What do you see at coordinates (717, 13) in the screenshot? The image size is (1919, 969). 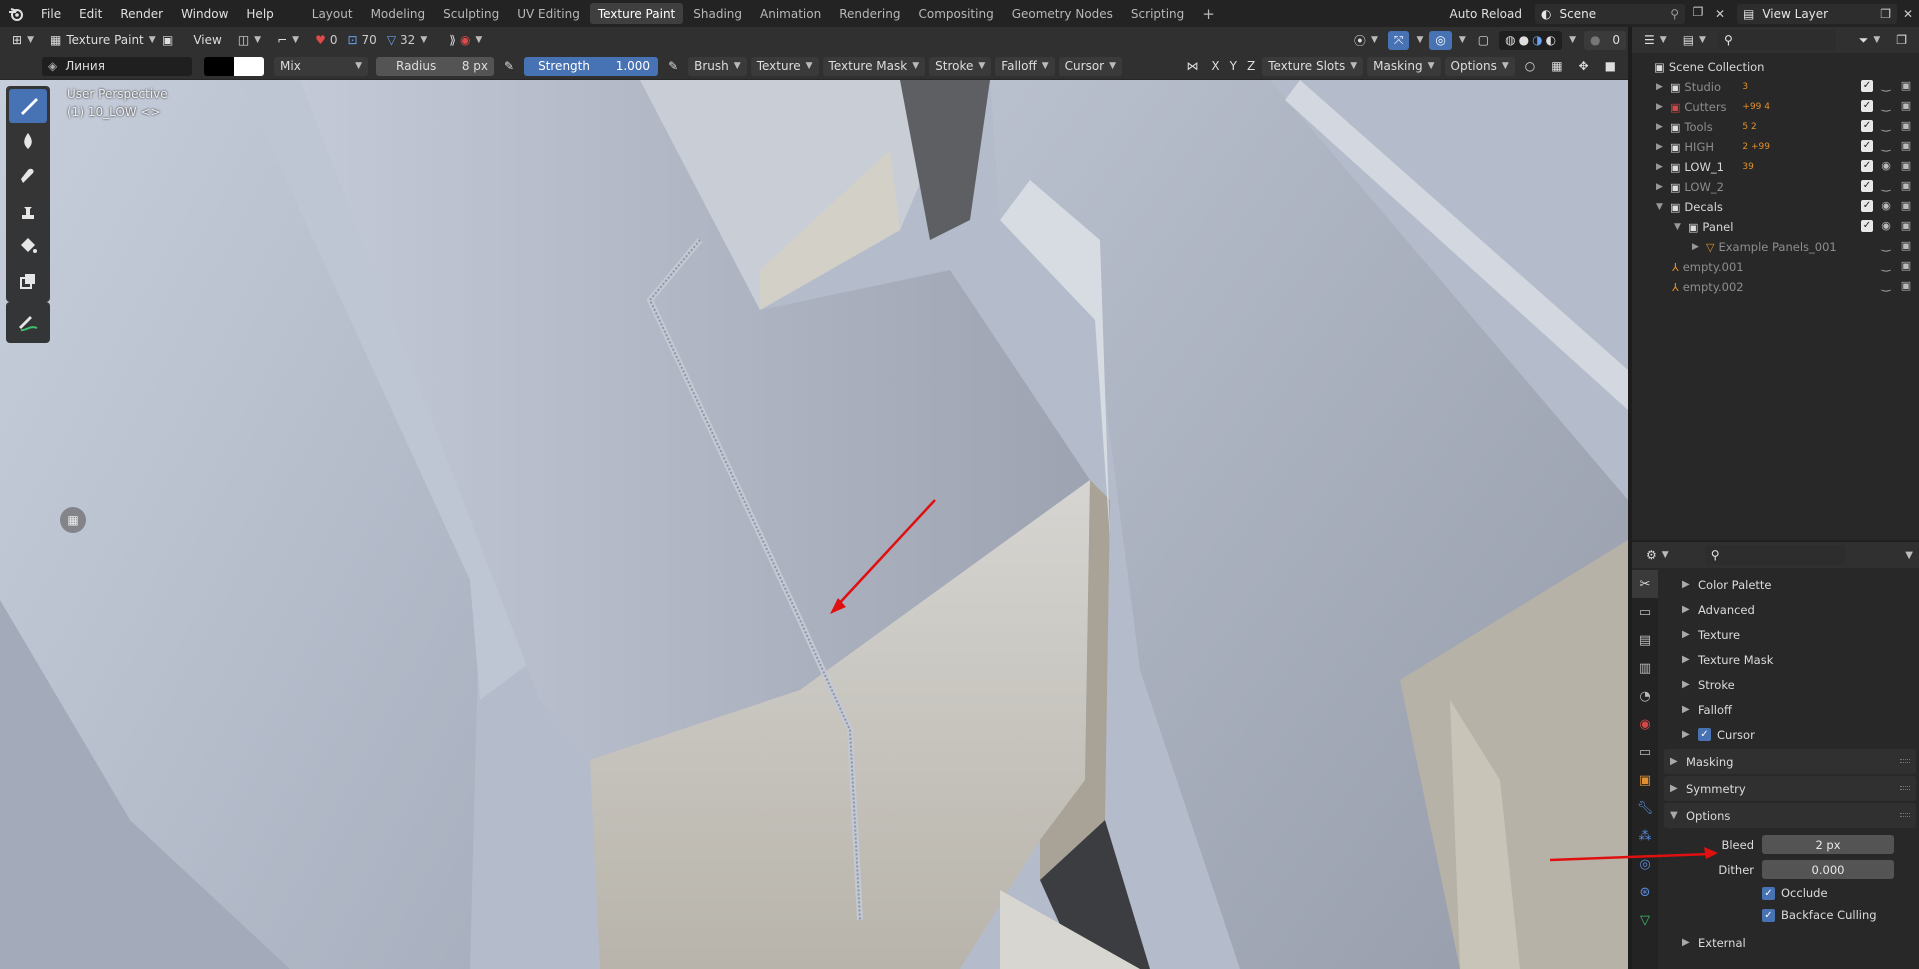 I see `tab-shading: Shading` at bounding box center [717, 13].